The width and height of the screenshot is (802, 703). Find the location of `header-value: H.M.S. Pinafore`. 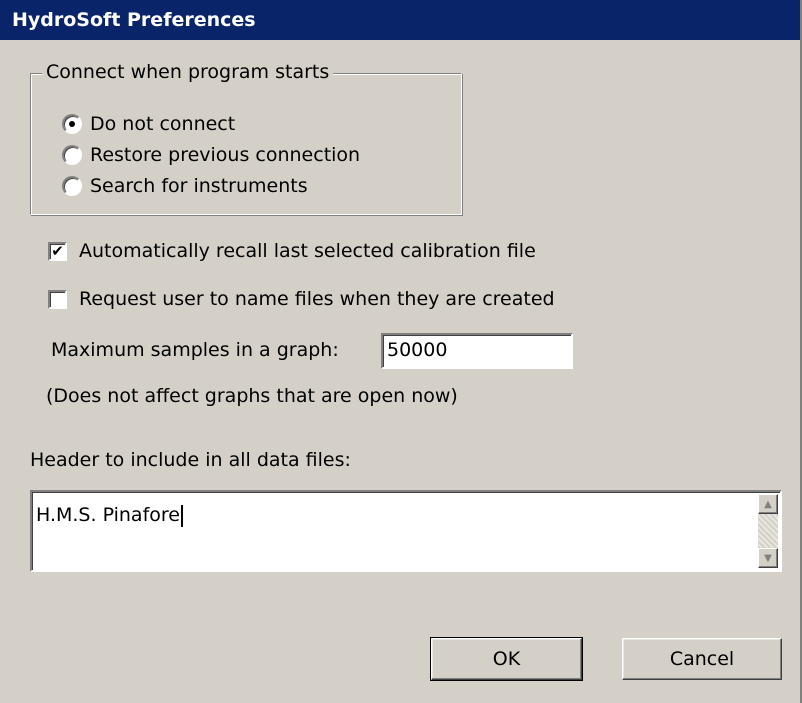

header-value: H.M.S. Pinafore is located at coordinates (108, 515).